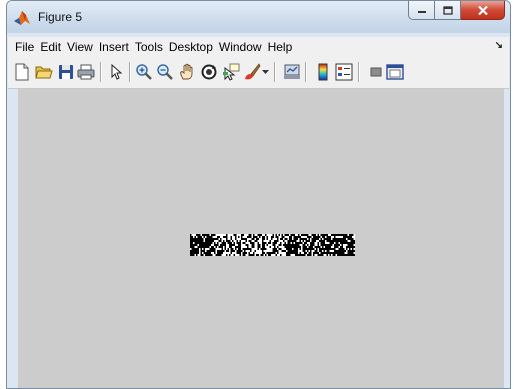 The image size is (514, 389). I want to click on minimize-button, so click(421, 10).